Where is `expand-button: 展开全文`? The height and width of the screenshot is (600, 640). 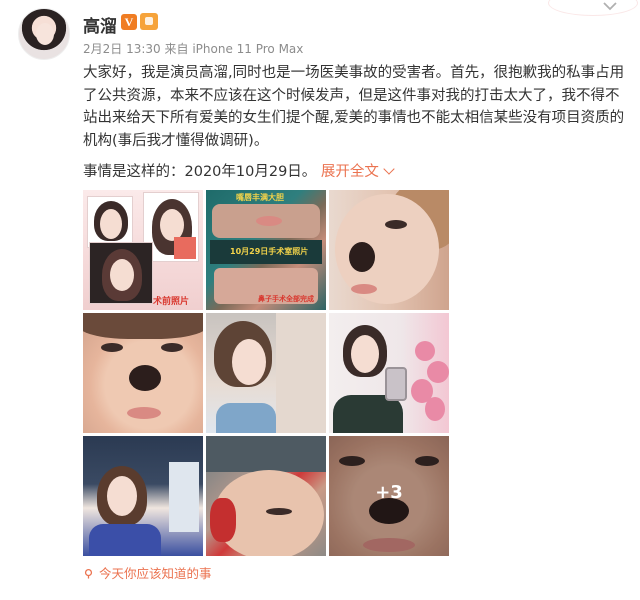 expand-button: 展开全文 is located at coordinates (358, 171).